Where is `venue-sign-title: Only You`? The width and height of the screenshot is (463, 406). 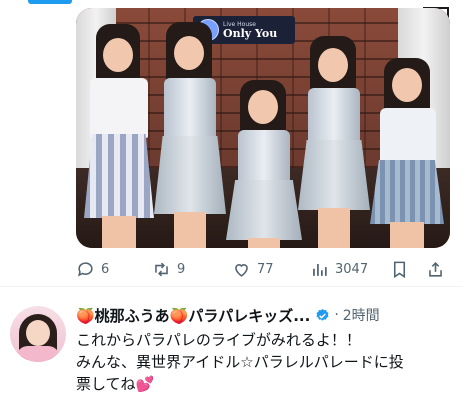 venue-sign-title: Only You is located at coordinates (250, 33).